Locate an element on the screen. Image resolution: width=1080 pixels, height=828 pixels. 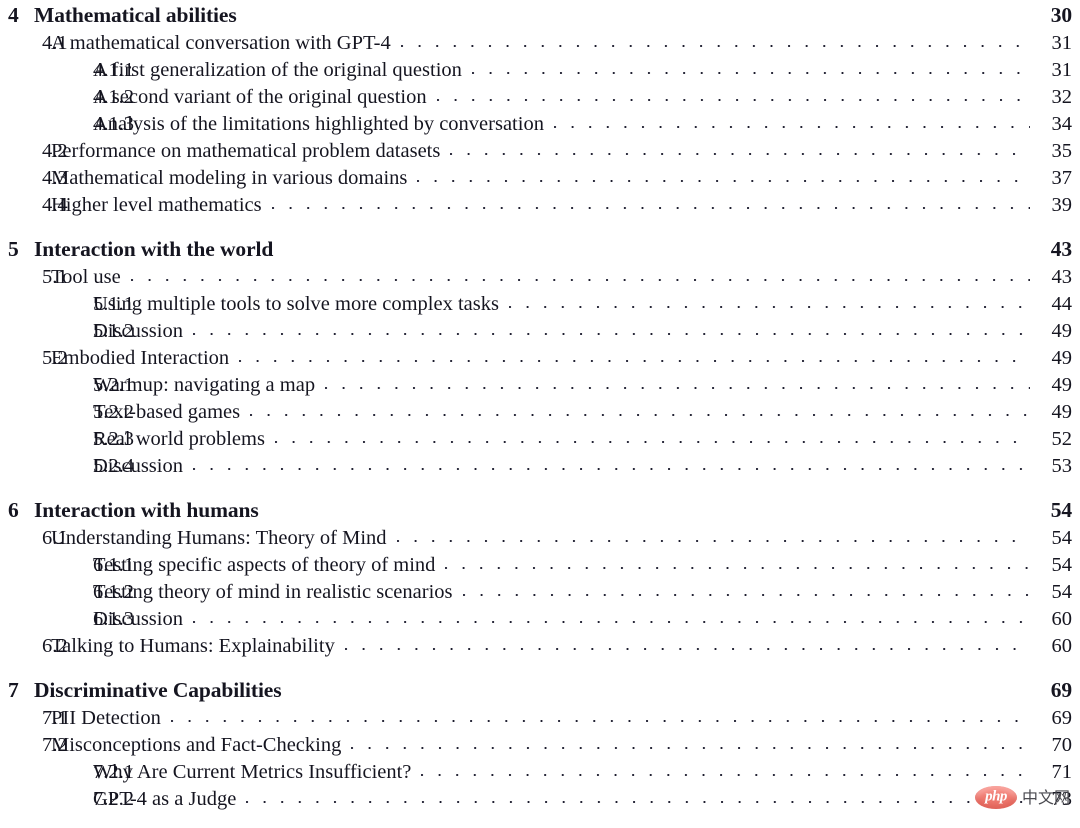
toc-entry: 7.2 Misconceptions and Fact-Checking 70 is located at coordinates (540, 745).